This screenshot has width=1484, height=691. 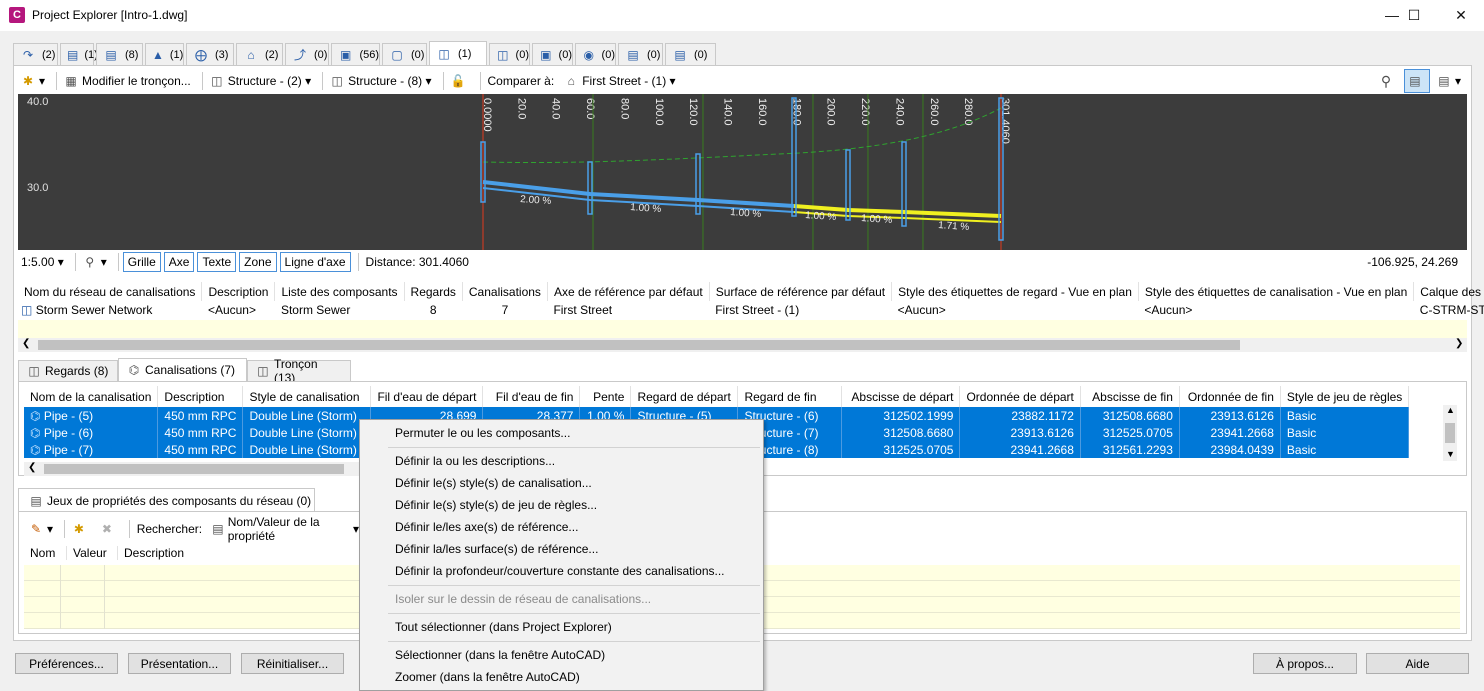 I want to click on column-header: Valeur, so click(x=92, y=553).